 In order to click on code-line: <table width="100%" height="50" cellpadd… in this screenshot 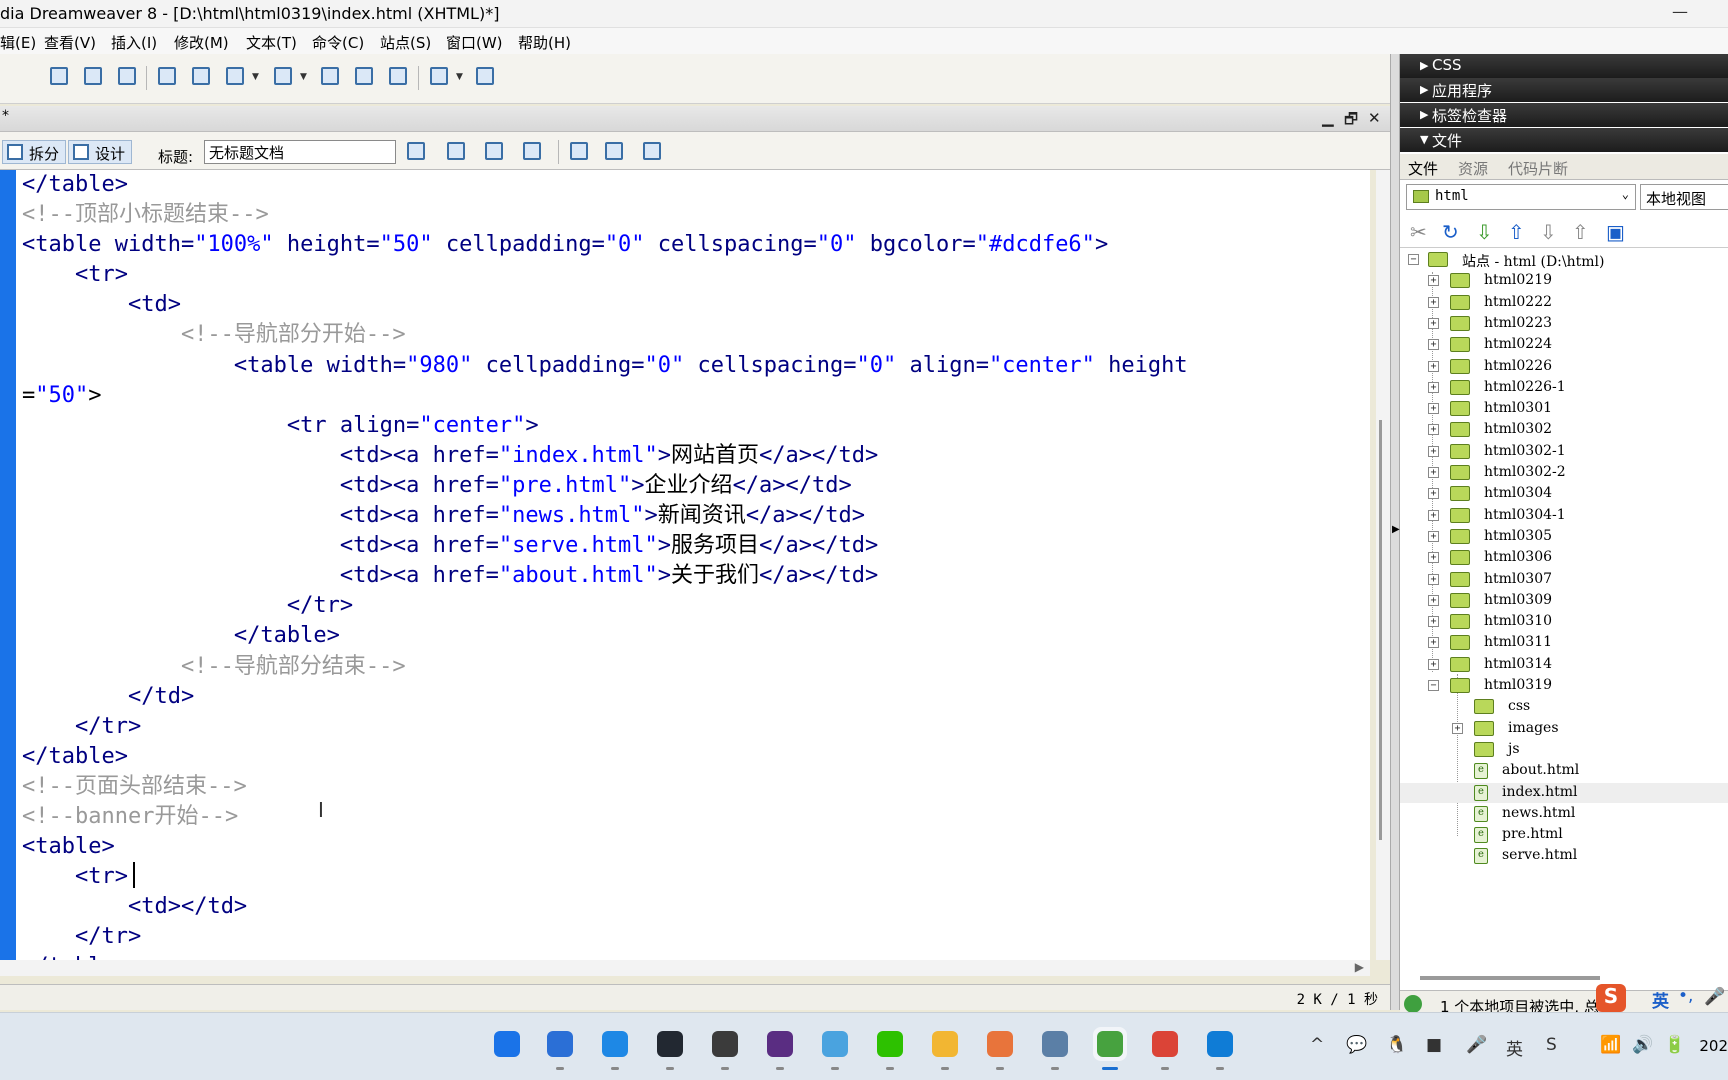, I will do `click(692, 245)`.